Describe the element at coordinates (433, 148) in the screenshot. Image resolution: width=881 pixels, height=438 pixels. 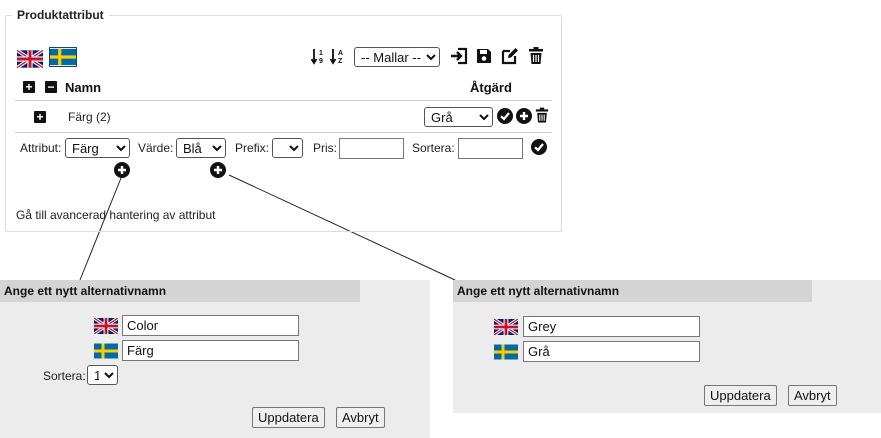
I see `sort-label: Sortera:` at that location.